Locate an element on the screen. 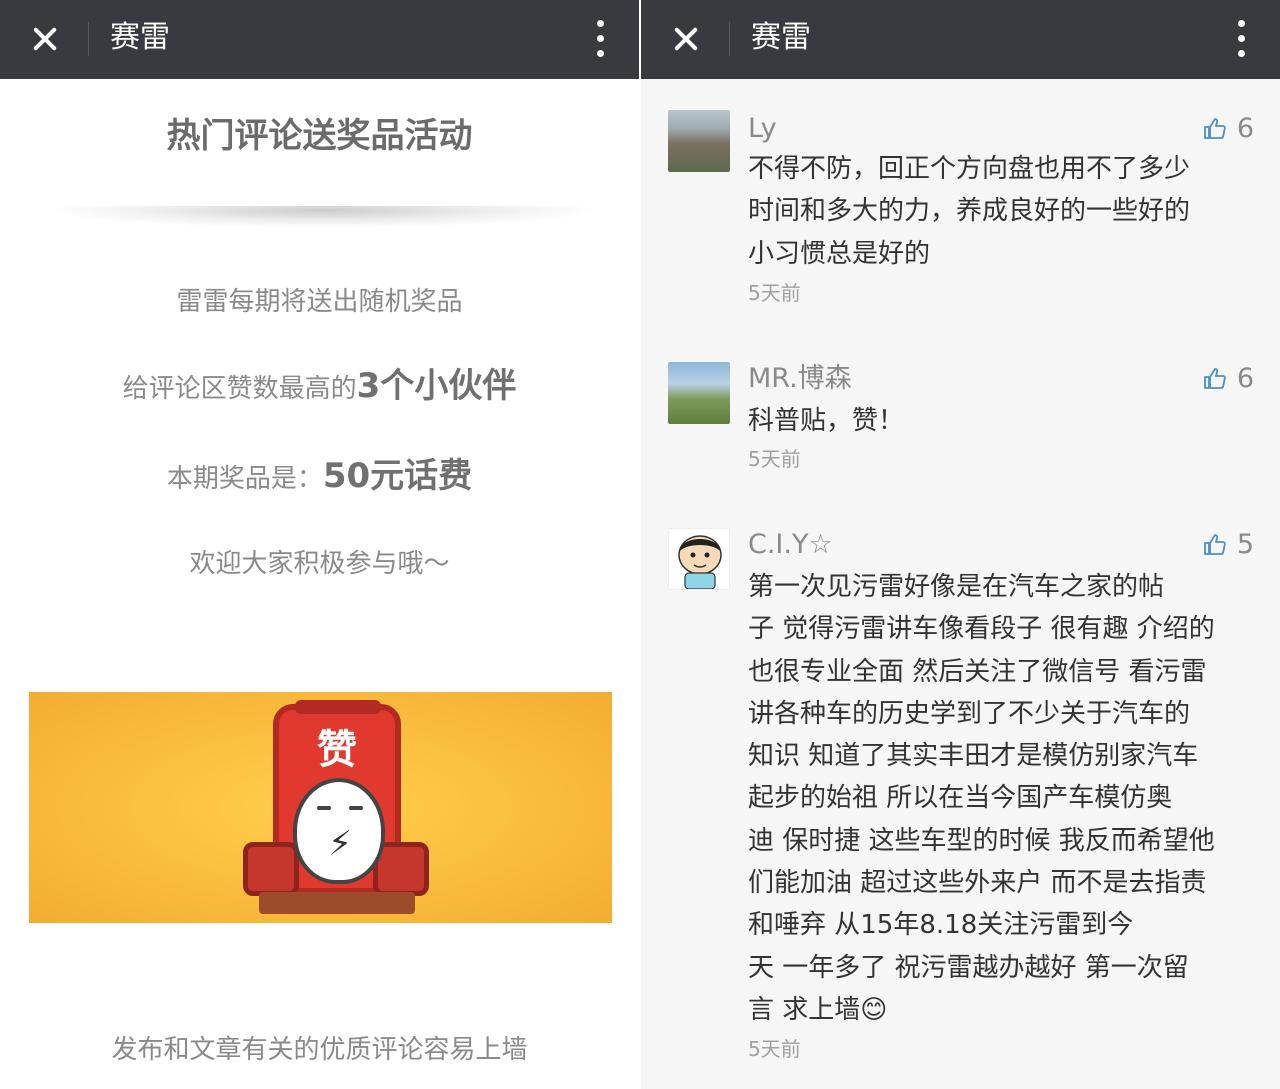 The width and height of the screenshot is (1280, 1089). like-button: 5 is located at coordinates (1228, 545).